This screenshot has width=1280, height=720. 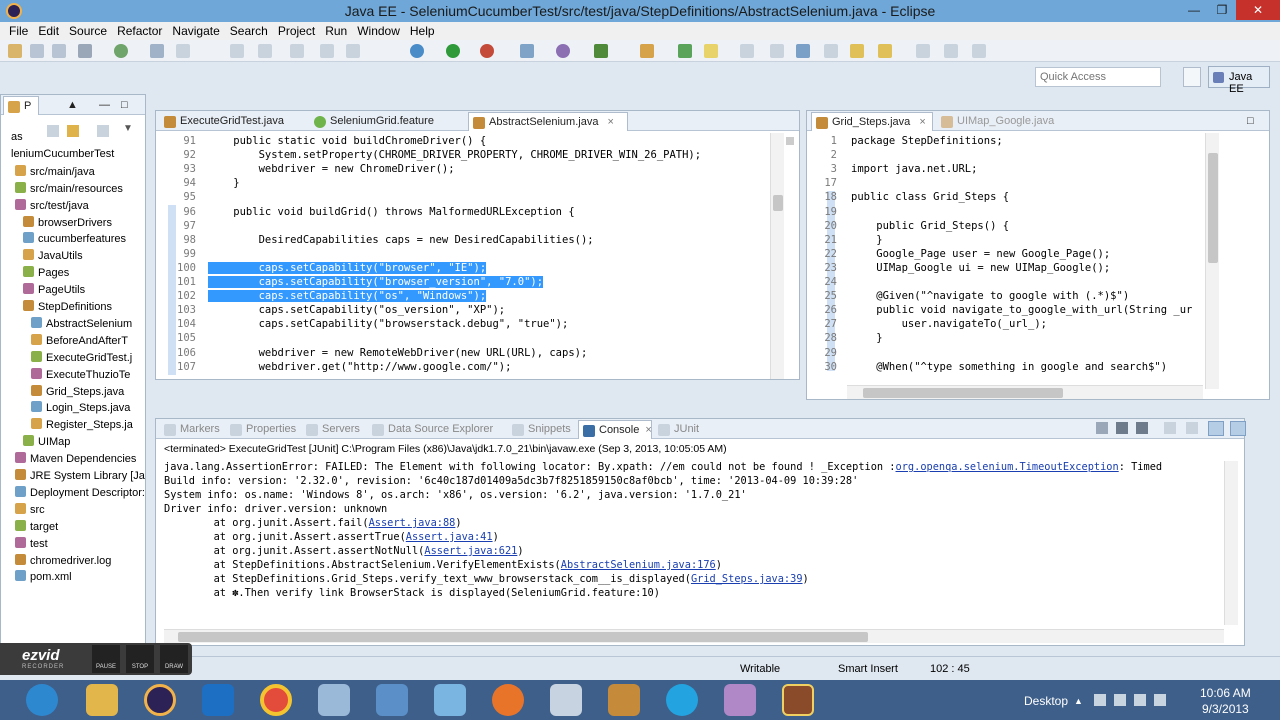 What do you see at coordinates (80, 493) in the screenshot?
I see `tree-item: Deployment Descriptor:` at bounding box center [80, 493].